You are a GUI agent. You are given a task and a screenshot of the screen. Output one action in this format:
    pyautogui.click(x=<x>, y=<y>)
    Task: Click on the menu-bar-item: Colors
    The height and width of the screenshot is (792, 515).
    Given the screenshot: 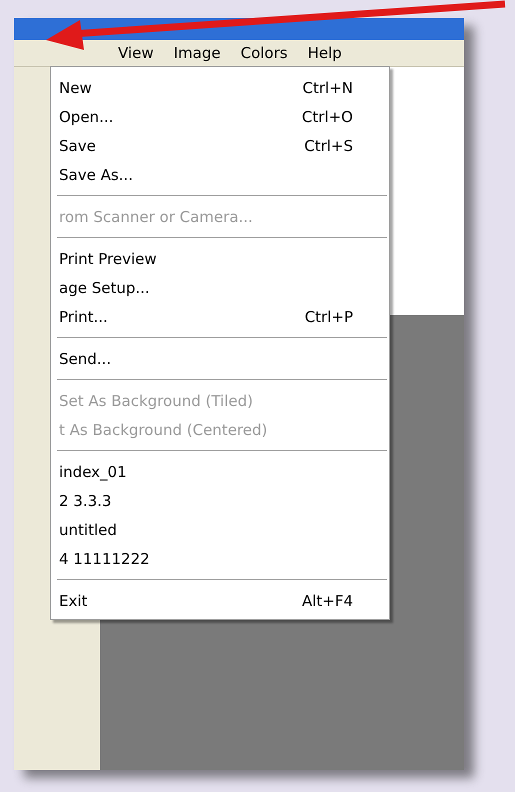 What is the action you would take?
    pyautogui.click(x=264, y=53)
    